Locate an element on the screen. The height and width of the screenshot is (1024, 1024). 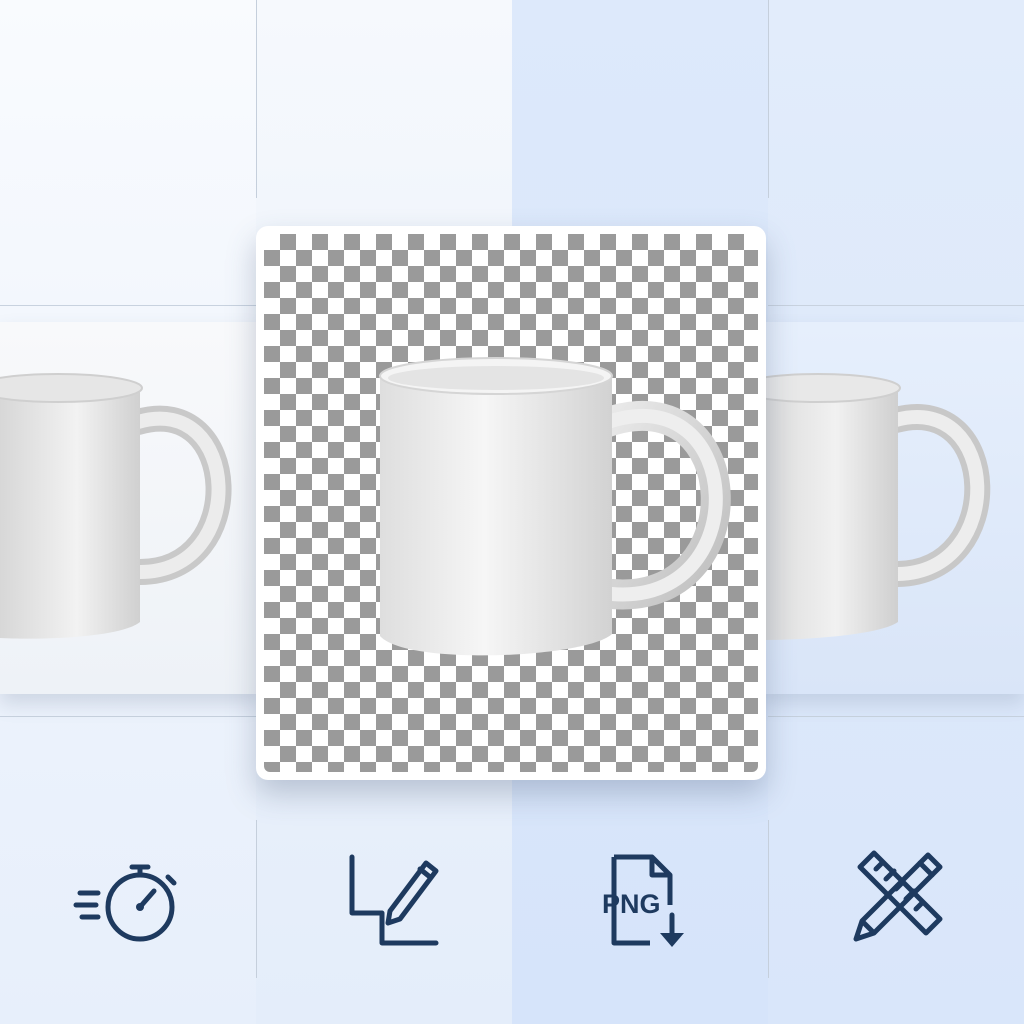
before-image-card is located at coordinates (131, 508).